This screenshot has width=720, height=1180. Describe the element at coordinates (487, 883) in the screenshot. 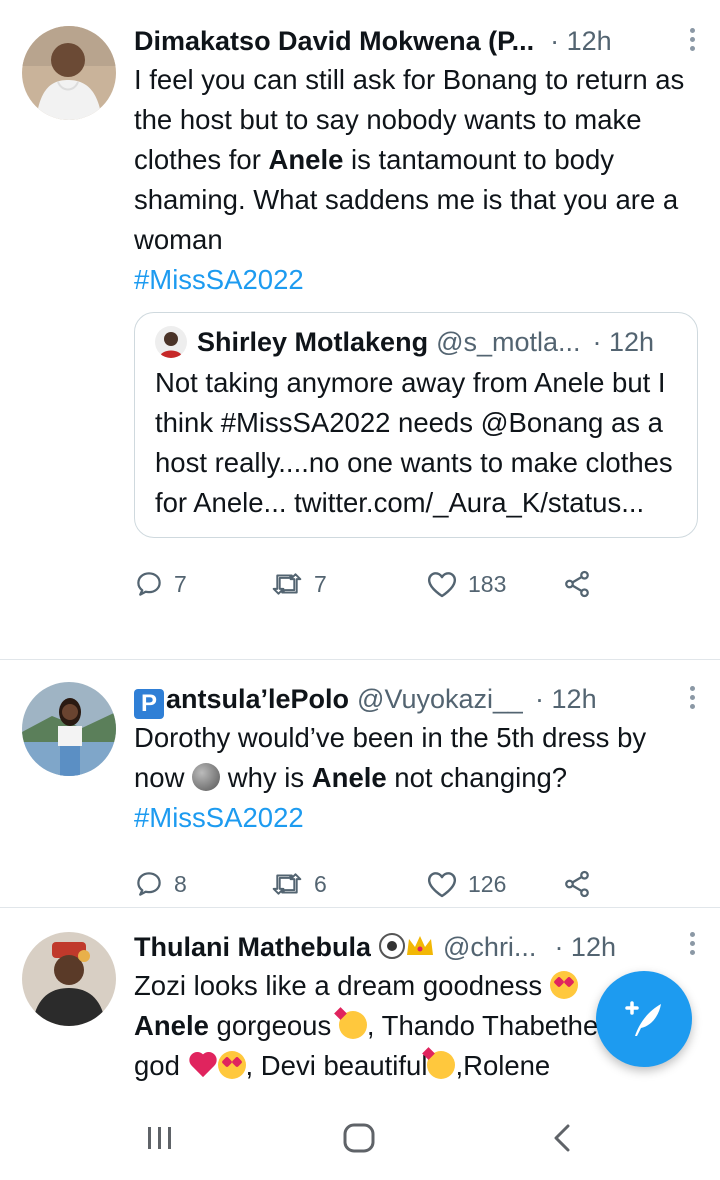

I see `like-count: 126` at that location.